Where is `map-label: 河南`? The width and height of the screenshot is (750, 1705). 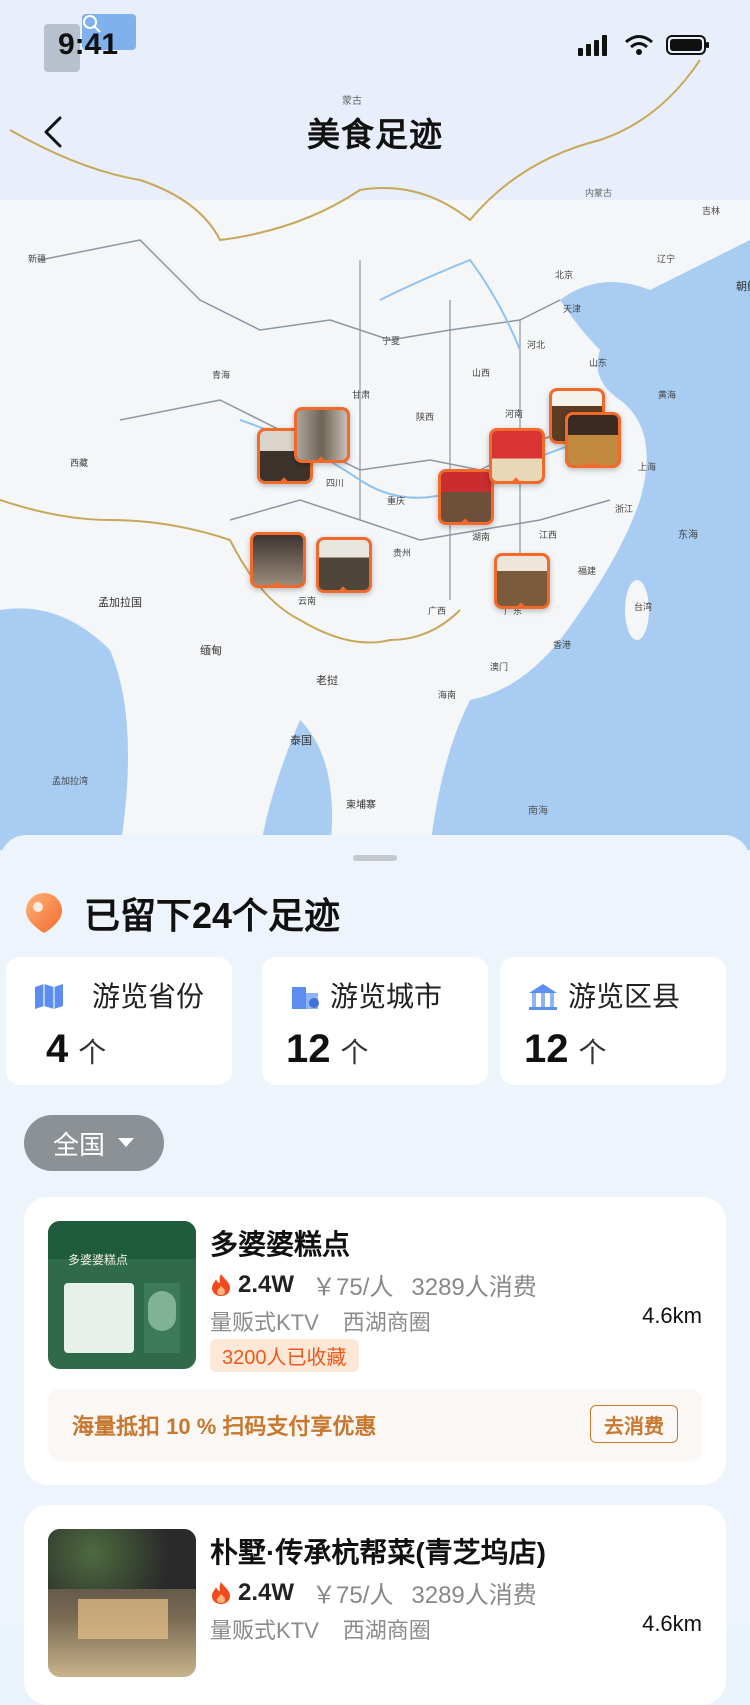 map-label: 河南 is located at coordinates (514, 413).